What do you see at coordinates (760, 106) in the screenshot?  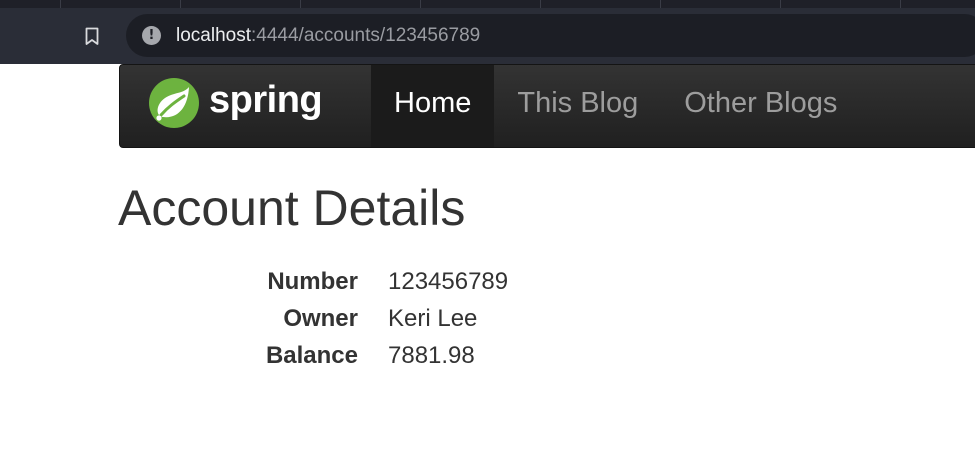 I see `nav-item-other-blogs: Other Blogs` at bounding box center [760, 106].